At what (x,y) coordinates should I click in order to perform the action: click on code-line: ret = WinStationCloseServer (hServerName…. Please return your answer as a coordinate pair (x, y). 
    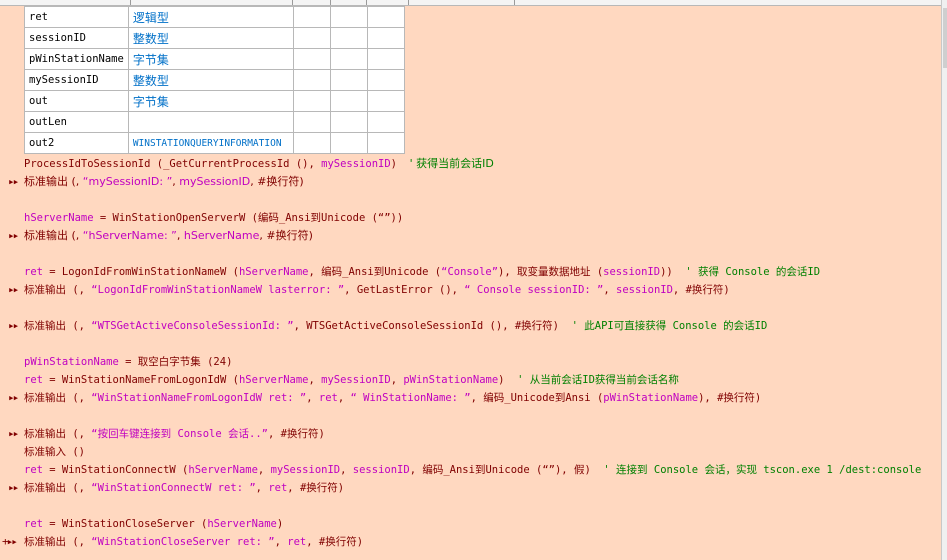
    Looking at the image, I should click on (153, 524).